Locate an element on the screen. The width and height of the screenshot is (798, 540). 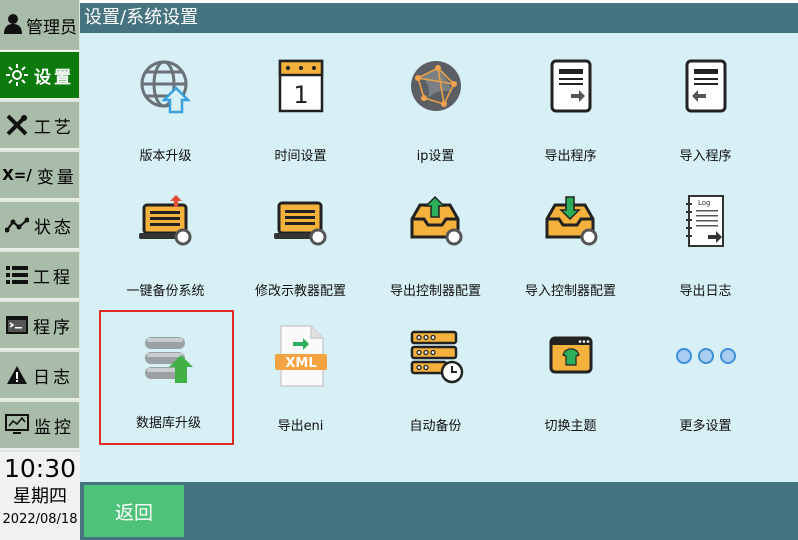
tile-export-log: Log 导出日志 is located at coordinates (705, 245).